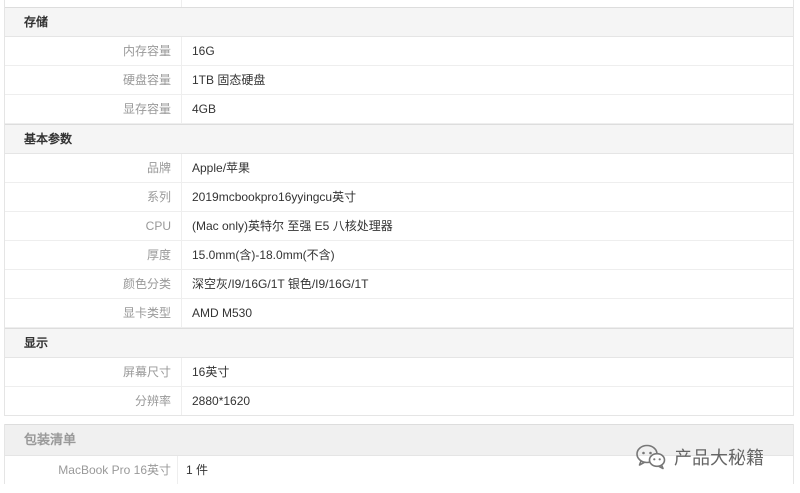 The height and width of the screenshot is (493, 800). Describe the element at coordinates (93, 284) in the screenshot. I see `spec-key: 颜色分类` at that location.